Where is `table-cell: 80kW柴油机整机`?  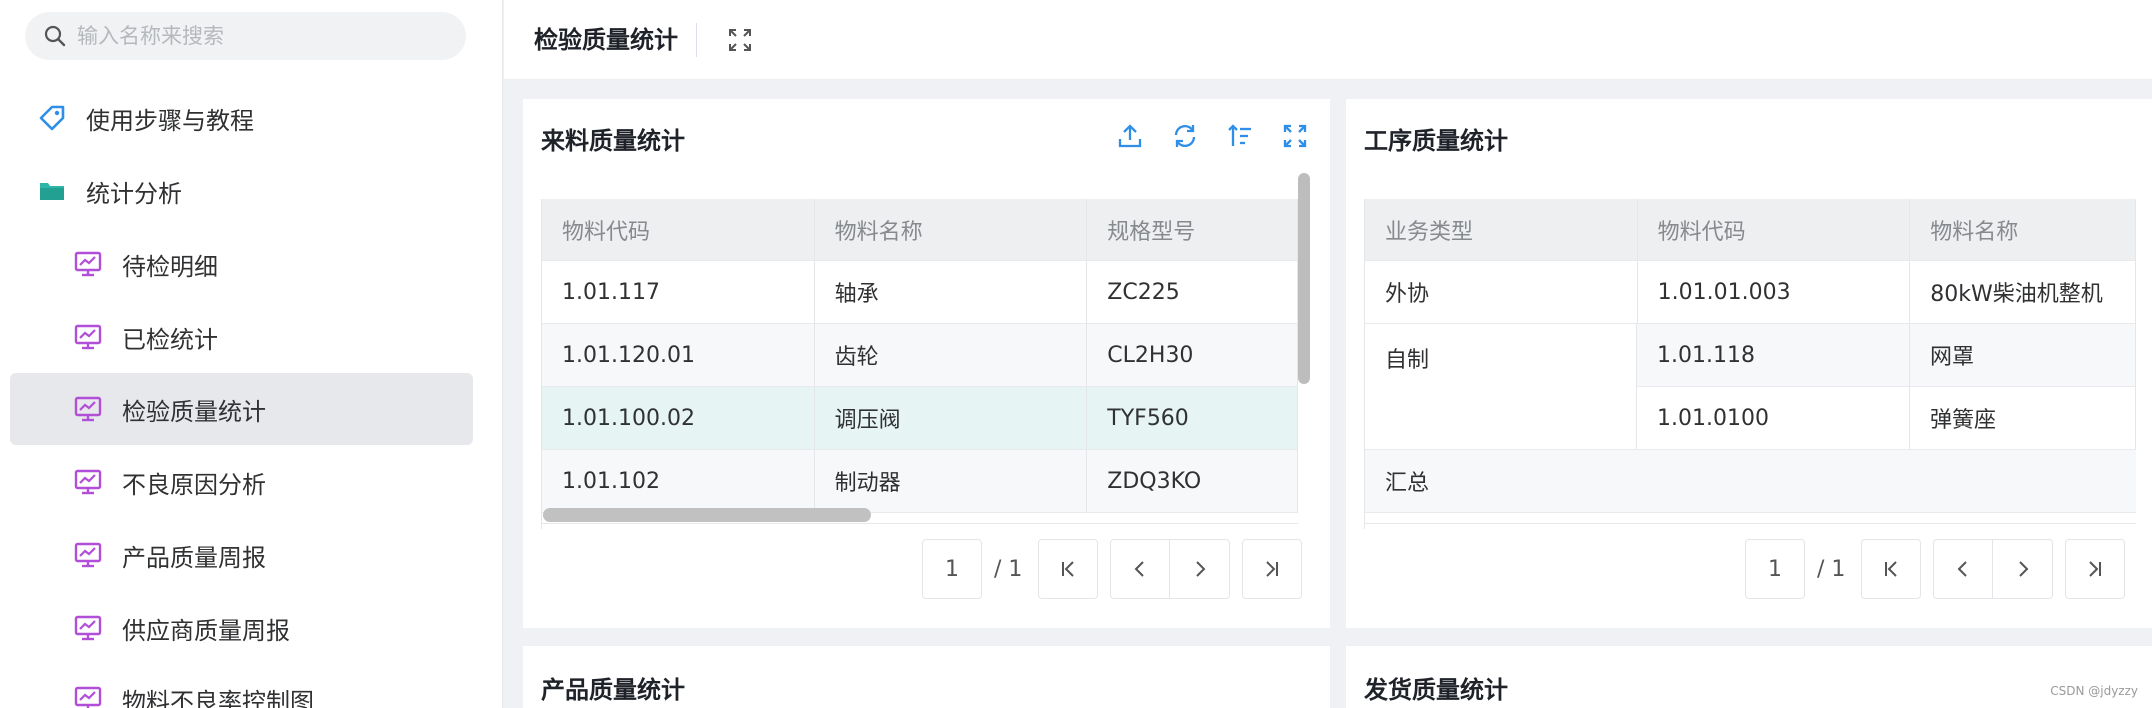
table-cell: 80kW柴油机整机 is located at coordinates (2023, 292).